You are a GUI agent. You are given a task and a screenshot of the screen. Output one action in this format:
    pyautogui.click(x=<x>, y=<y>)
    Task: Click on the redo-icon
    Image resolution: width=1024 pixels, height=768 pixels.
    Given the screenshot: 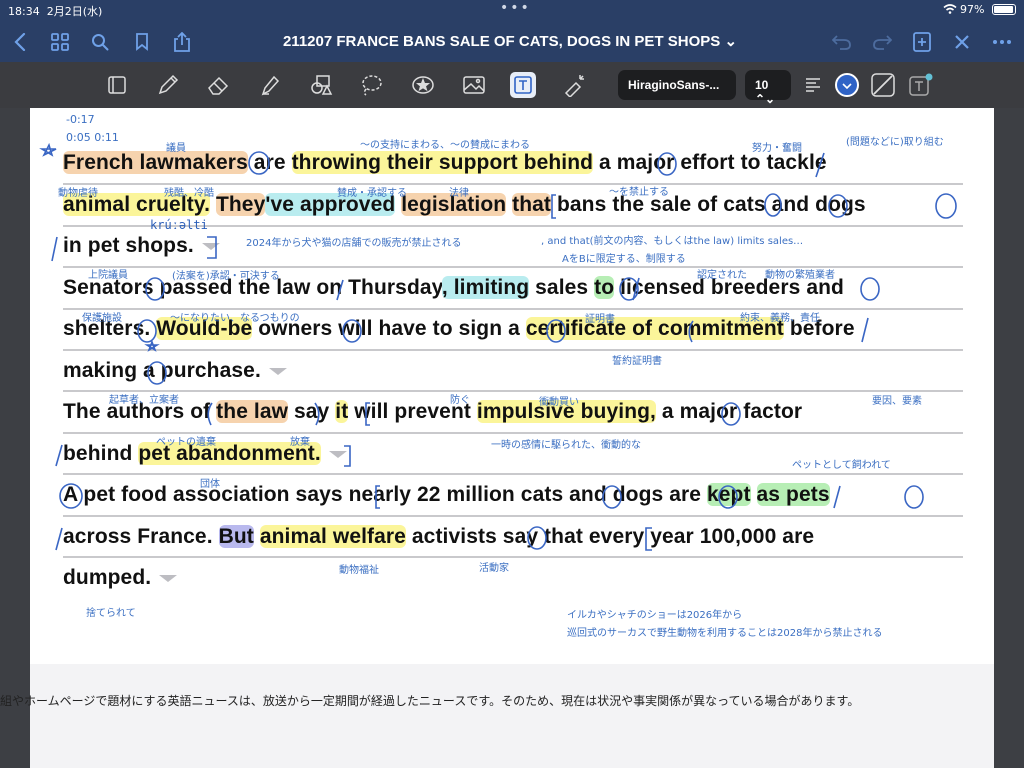 What is the action you would take?
    pyautogui.click(x=882, y=42)
    